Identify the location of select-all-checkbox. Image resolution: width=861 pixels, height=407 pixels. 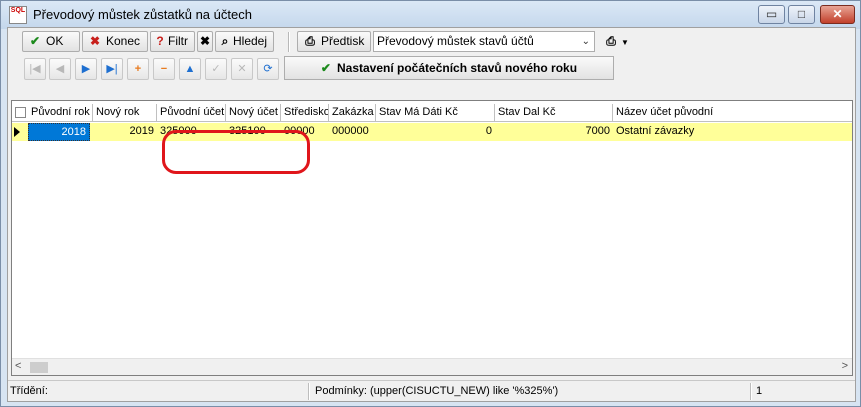
(20, 112).